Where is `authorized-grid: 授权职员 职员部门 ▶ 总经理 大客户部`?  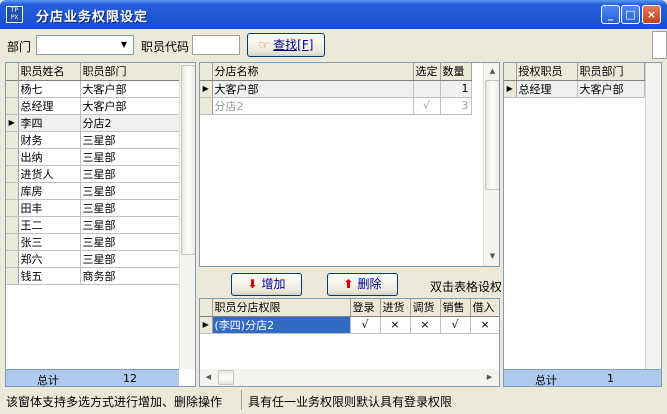
authorized-grid: 授权职员 职员部门 ▶ 总经理 大客户部 is located at coordinates (574, 80).